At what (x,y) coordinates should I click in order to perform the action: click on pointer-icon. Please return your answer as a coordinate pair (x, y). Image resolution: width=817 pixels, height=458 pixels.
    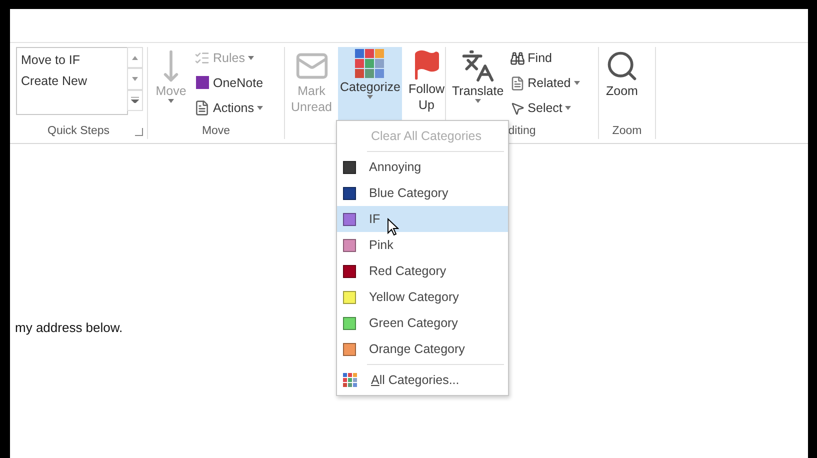
    Looking at the image, I should click on (517, 108).